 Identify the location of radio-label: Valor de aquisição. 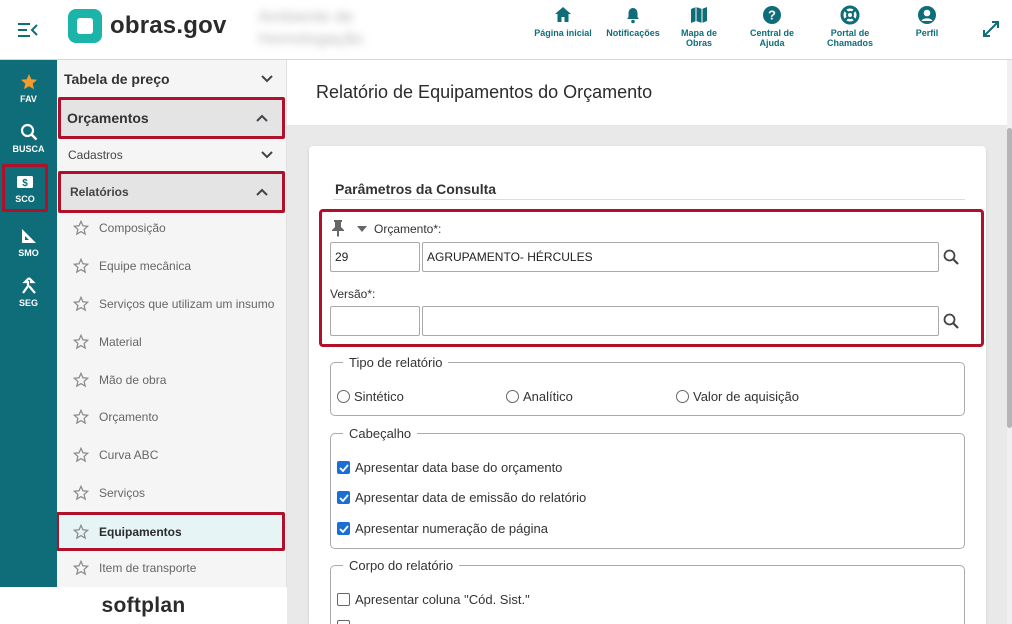
(746, 396).